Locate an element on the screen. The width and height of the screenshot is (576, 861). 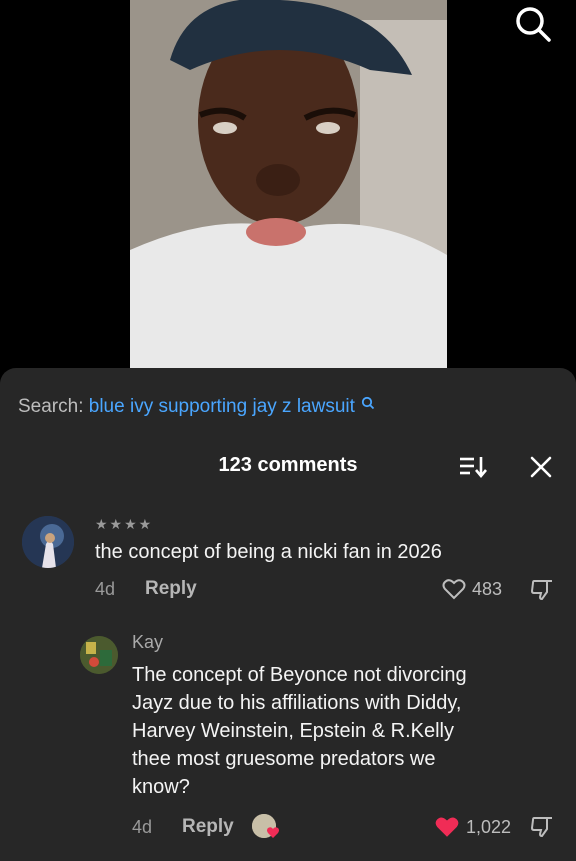
search-label: Search: is located at coordinates (51, 406).